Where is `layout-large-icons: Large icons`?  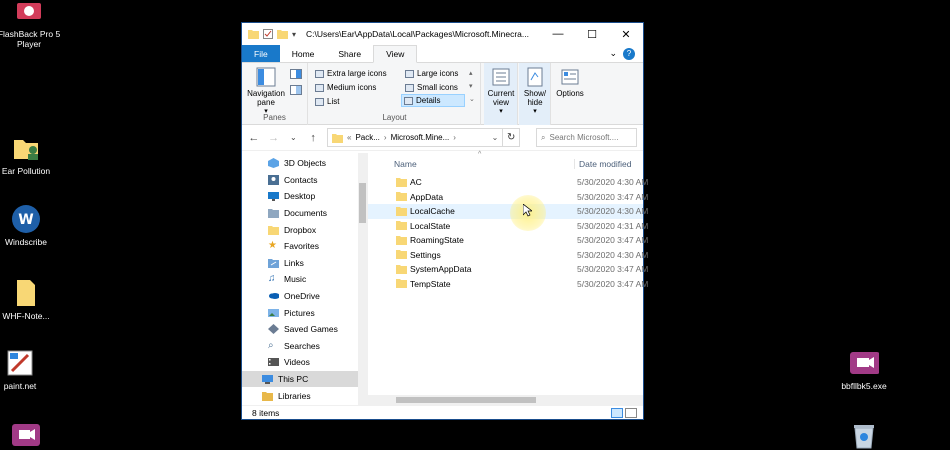
layout-large-icons: Large icons is located at coordinates (431, 73).